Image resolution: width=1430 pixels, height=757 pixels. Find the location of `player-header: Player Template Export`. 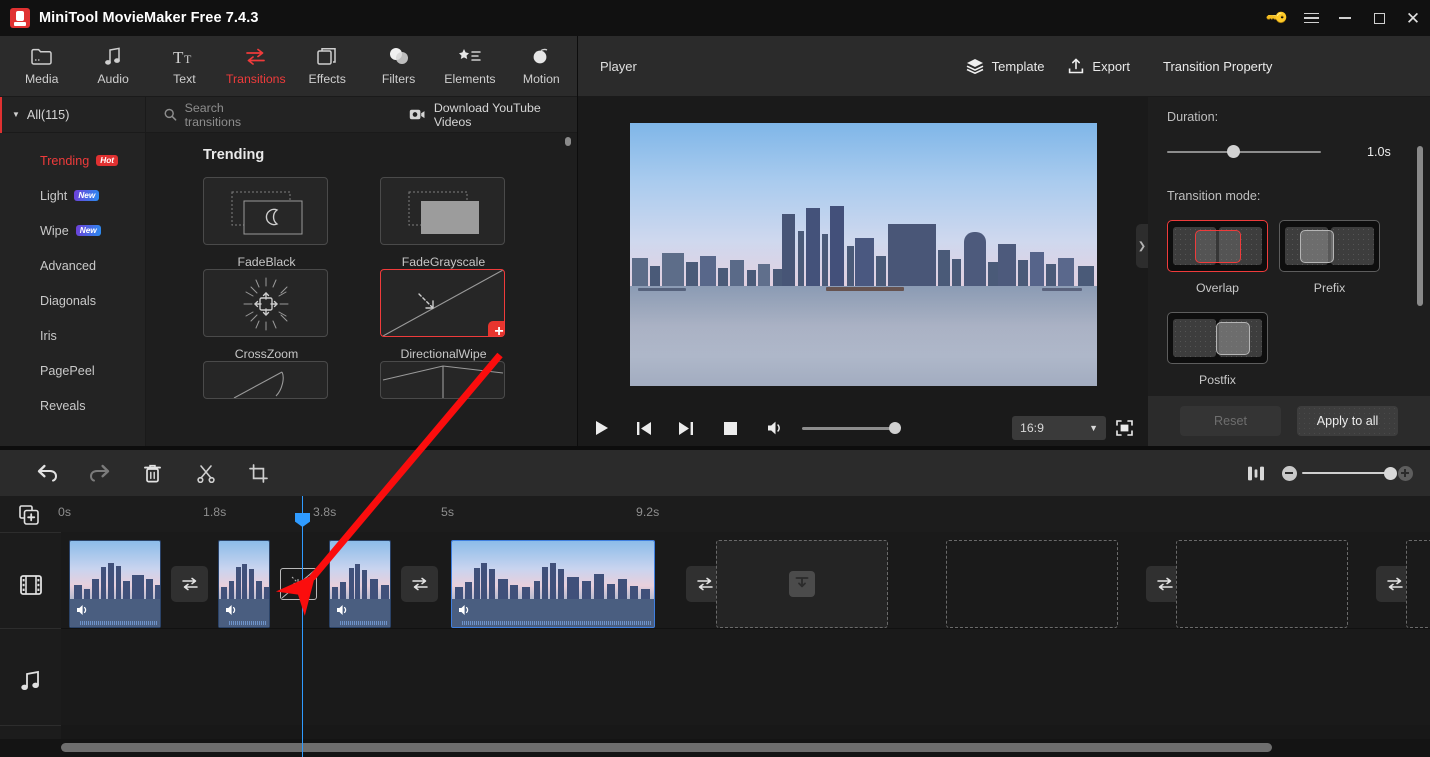

player-header: Player Template Export is located at coordinates (863, 66).